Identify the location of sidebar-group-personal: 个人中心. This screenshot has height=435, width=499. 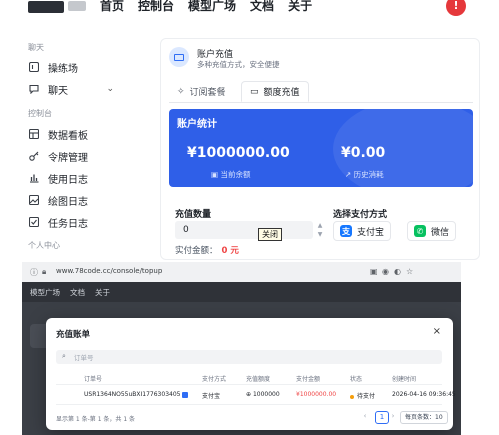
(44, 245).